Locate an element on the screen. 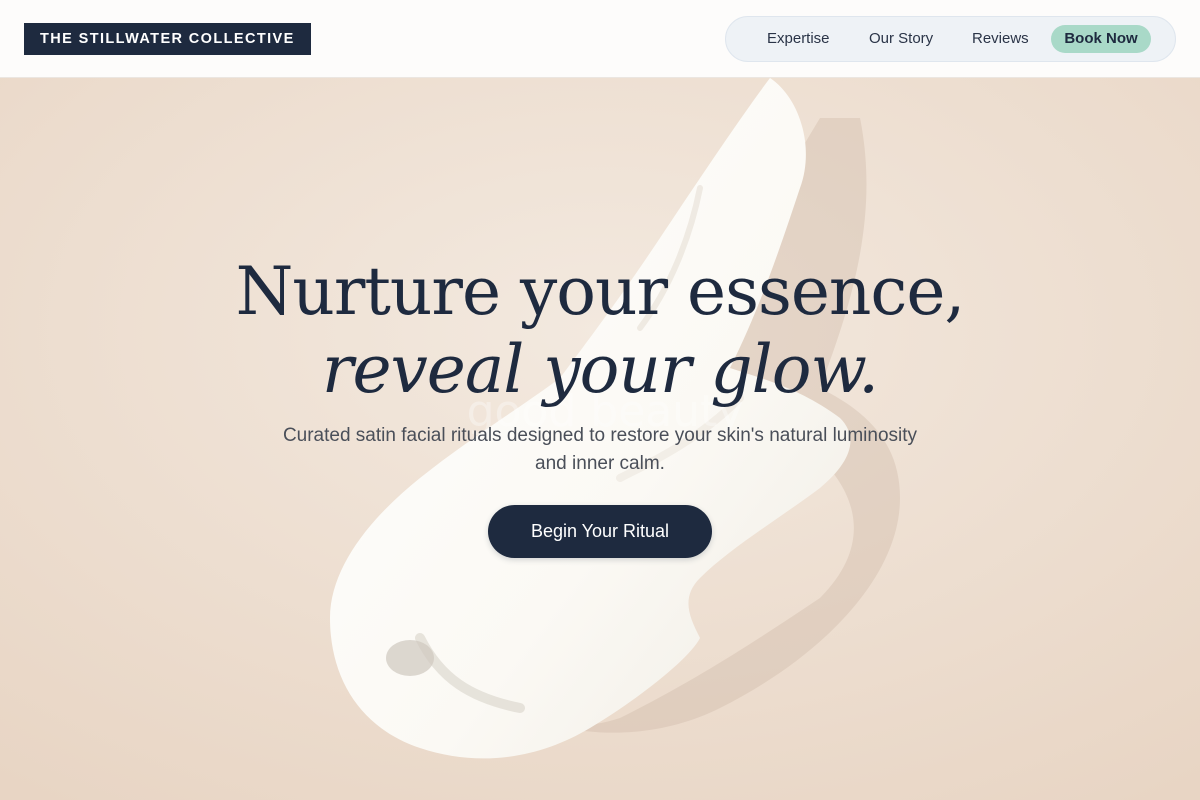  book-now-button: Book Now is located at coordinates (1101, 39).